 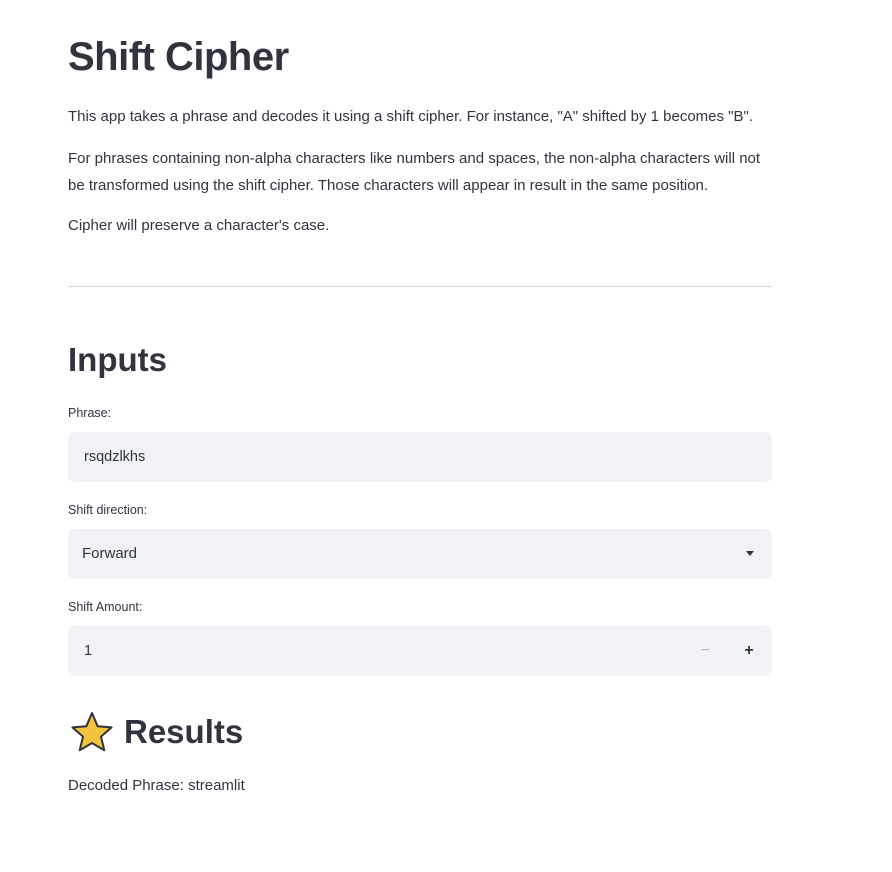 I want to click on phrase-field, so click(x=420, y=457).